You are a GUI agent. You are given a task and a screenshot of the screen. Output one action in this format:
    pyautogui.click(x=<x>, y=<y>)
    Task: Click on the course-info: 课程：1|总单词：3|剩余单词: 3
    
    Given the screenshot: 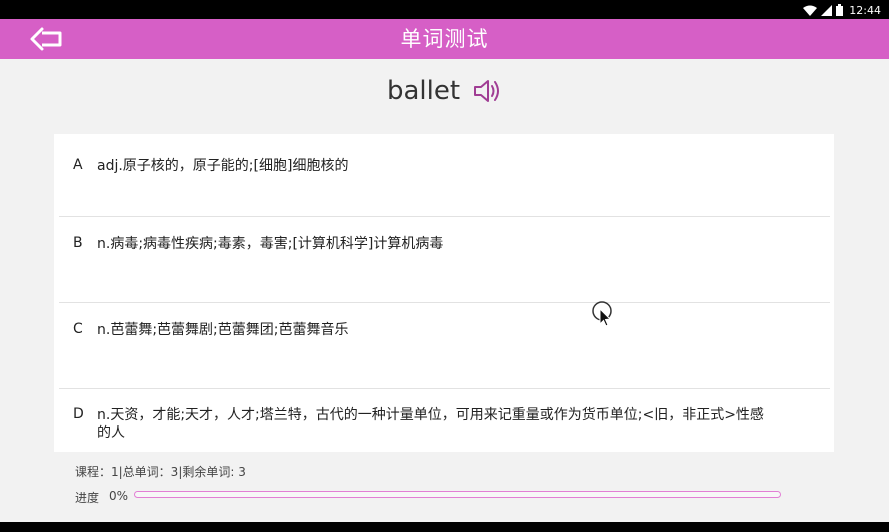 What is the action you would take?
    pyautogui.click(x=160, y=472)
    